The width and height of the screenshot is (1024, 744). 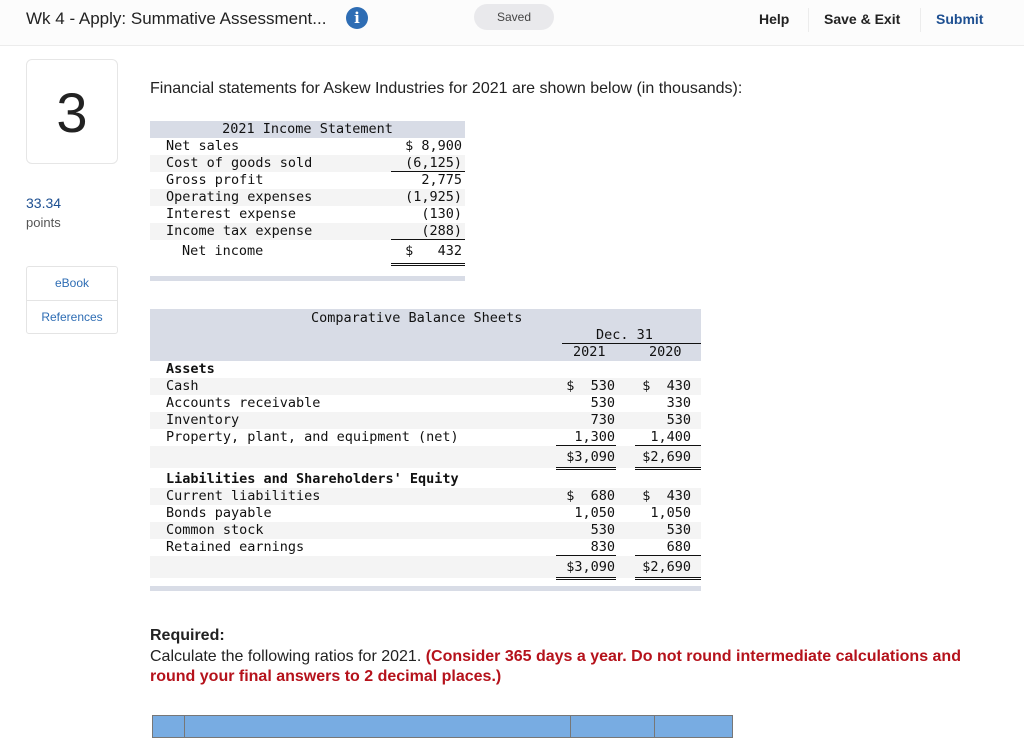 What do you see at coordinates (219, 513) in the screenshot?
I see `row-label: Bonds payable` at bounding box center [219, 513].